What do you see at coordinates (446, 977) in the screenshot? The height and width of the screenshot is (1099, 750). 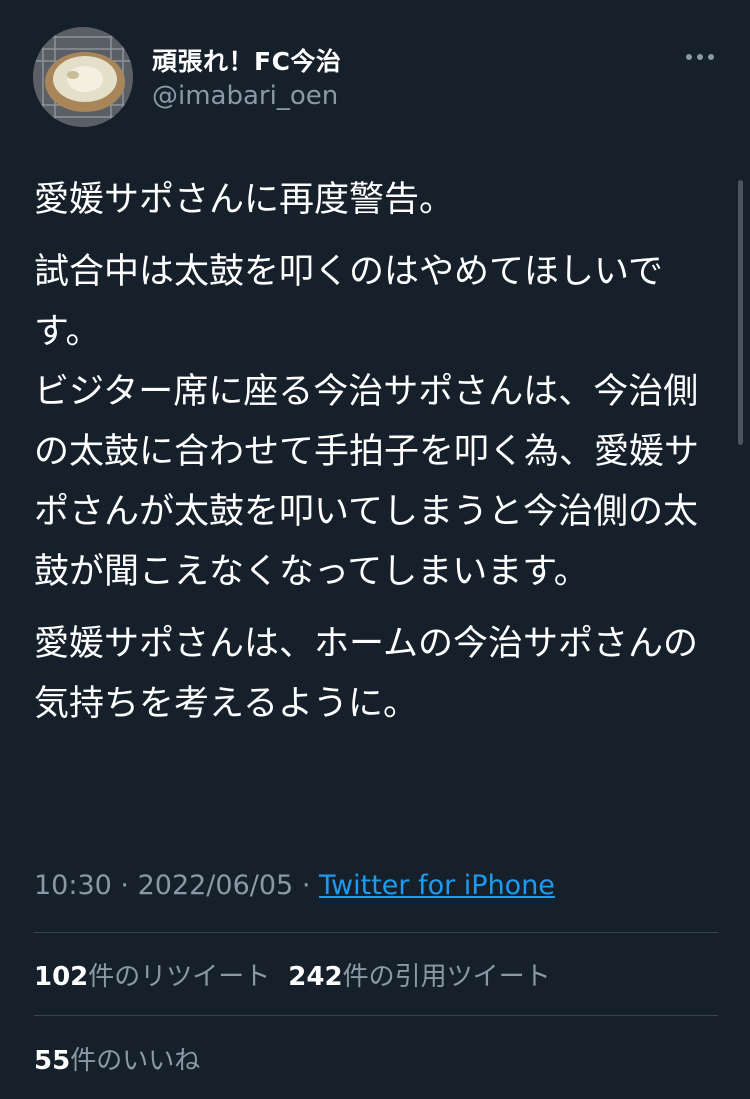 I see `quotes-label: 件の引用ツイート` at bounding box center [446, 977].